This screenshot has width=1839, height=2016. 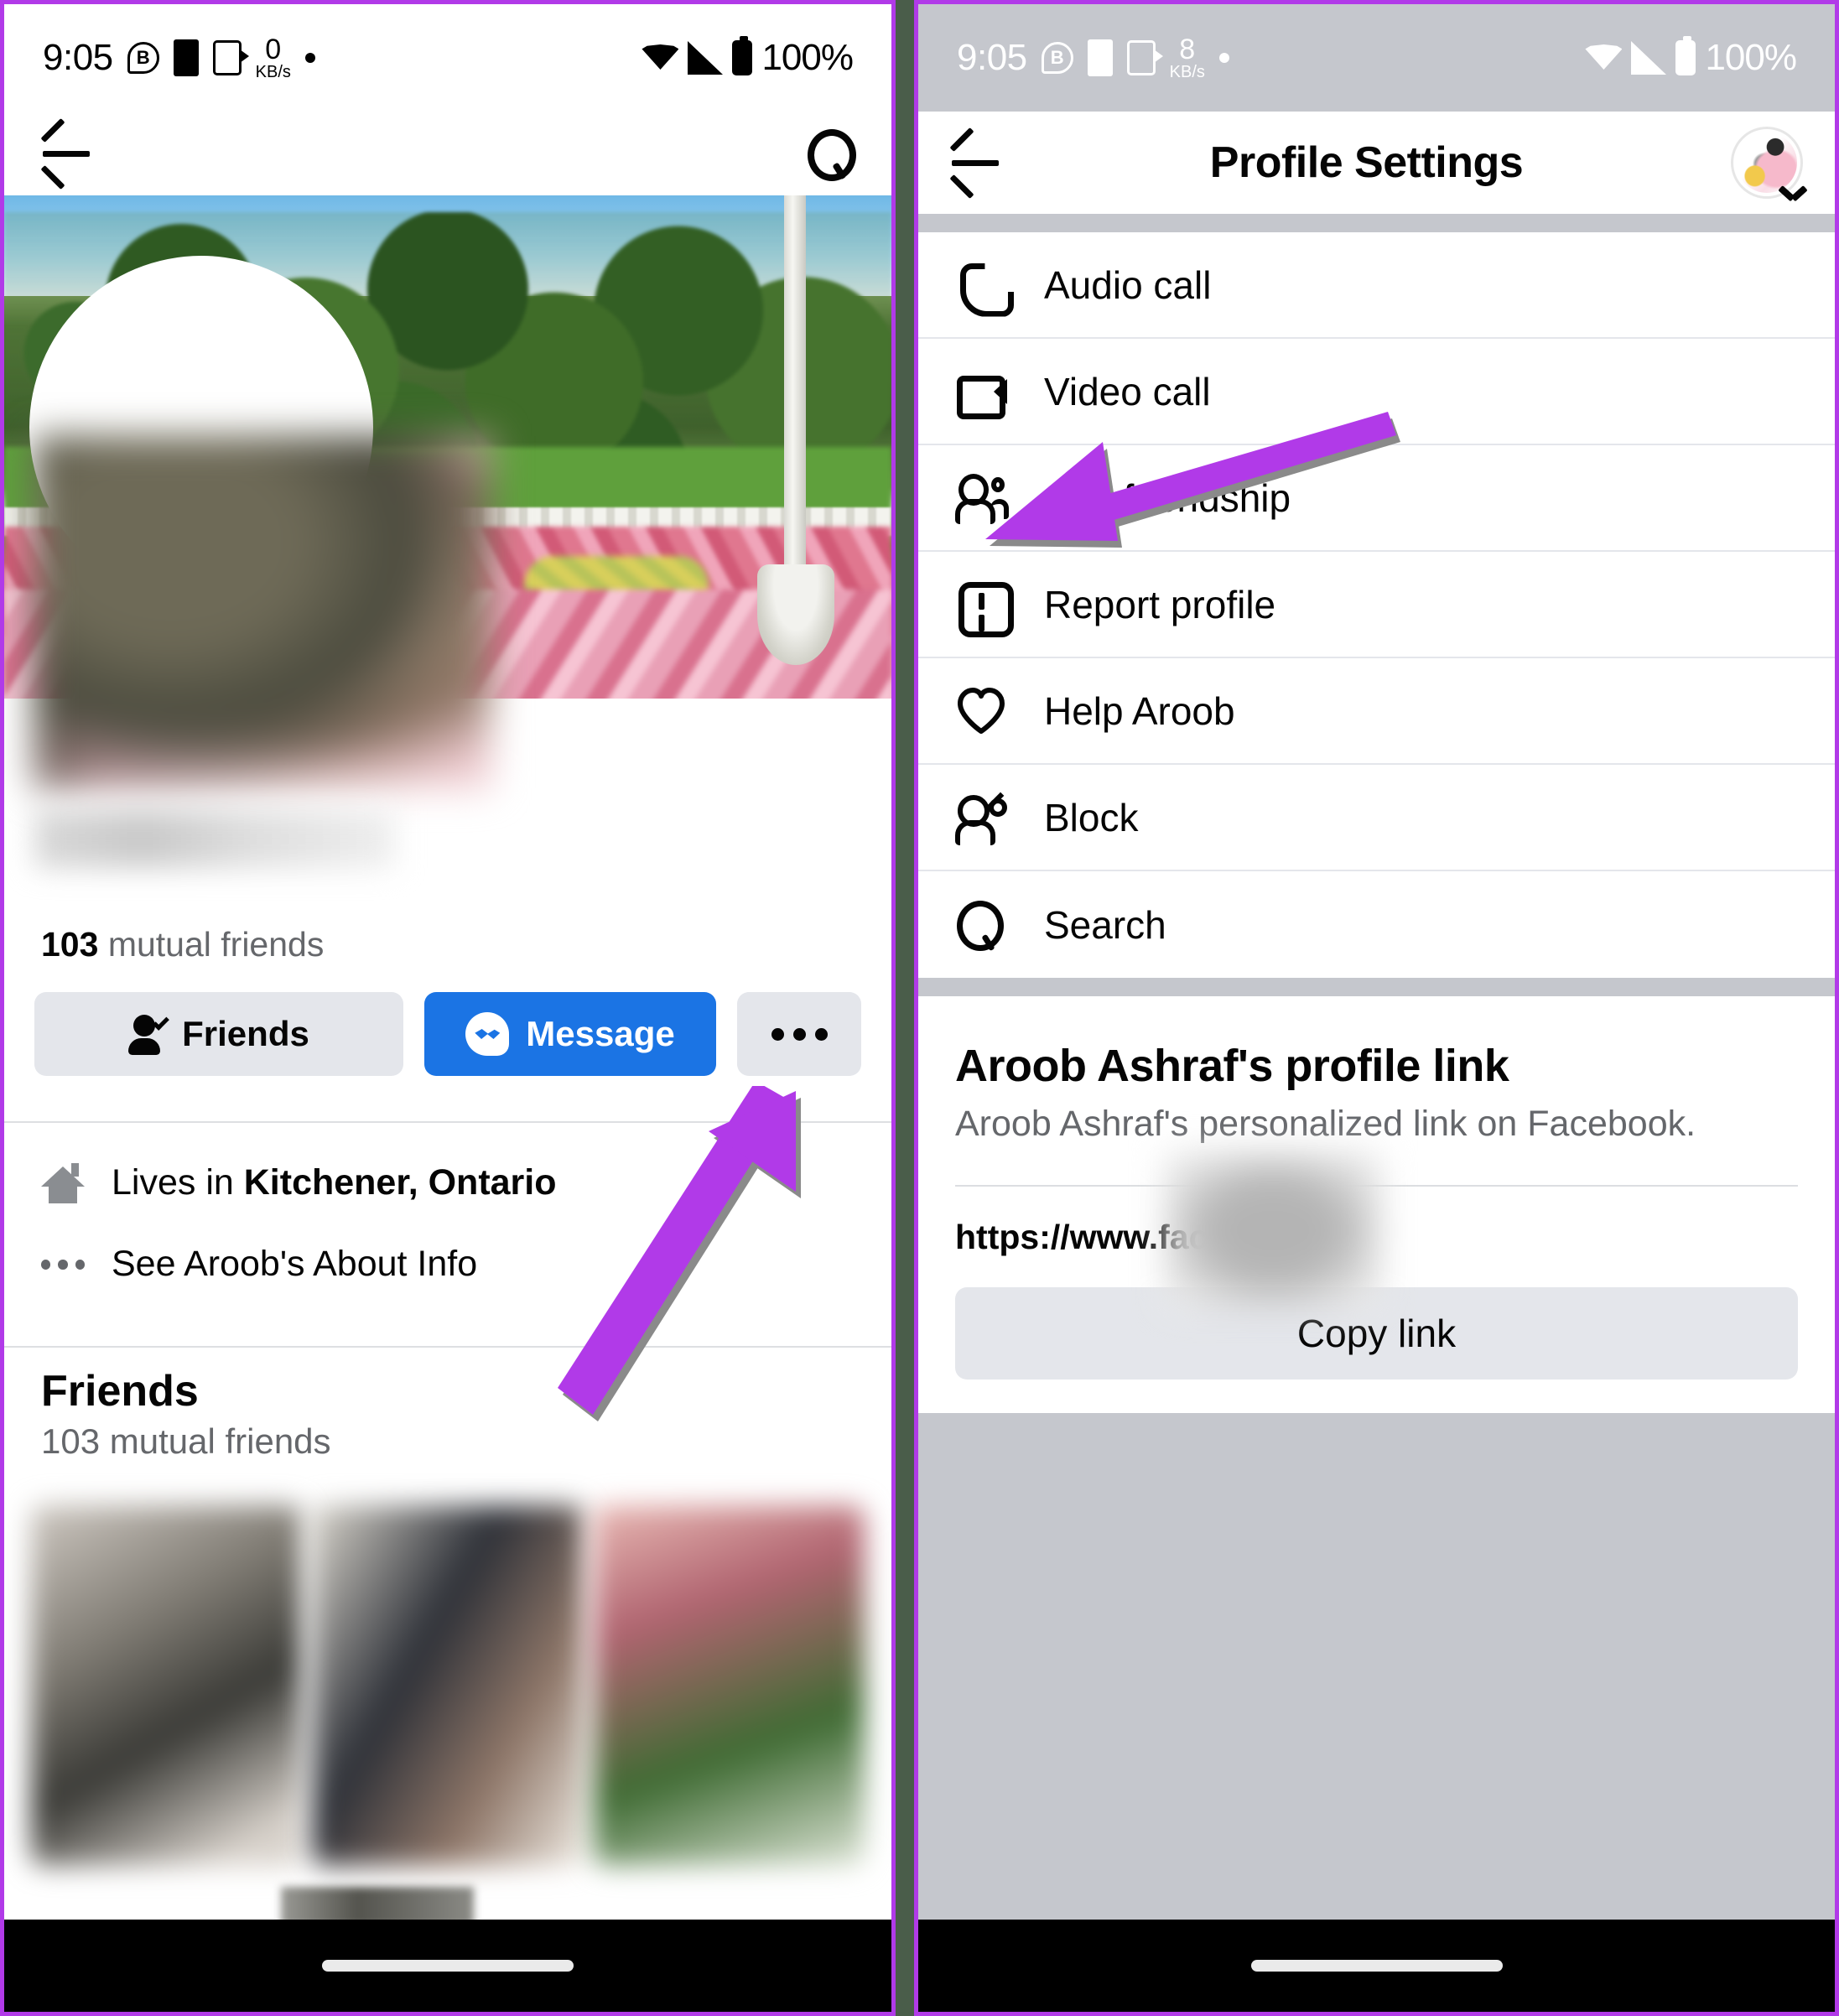 What do you see at coordinates (400, 1182) in the screenshot?
I see `lives-in-place: Kitchener, Ontario` at bounding box center [400, 1182].